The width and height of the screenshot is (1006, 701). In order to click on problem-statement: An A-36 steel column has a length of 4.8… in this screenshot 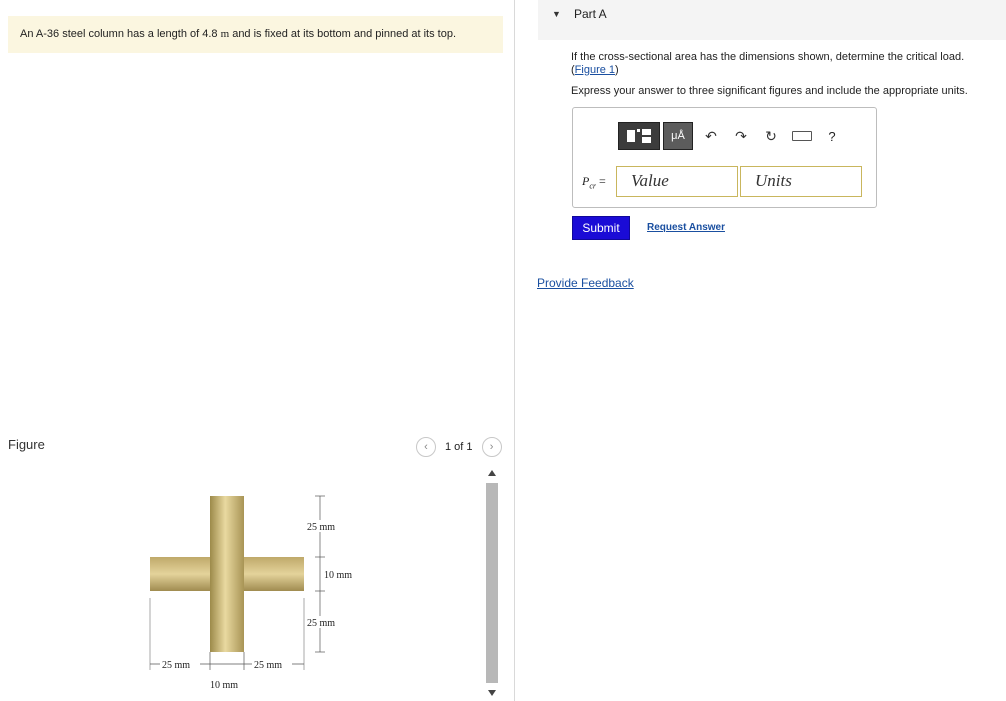, I will do `click(255, 34)`.